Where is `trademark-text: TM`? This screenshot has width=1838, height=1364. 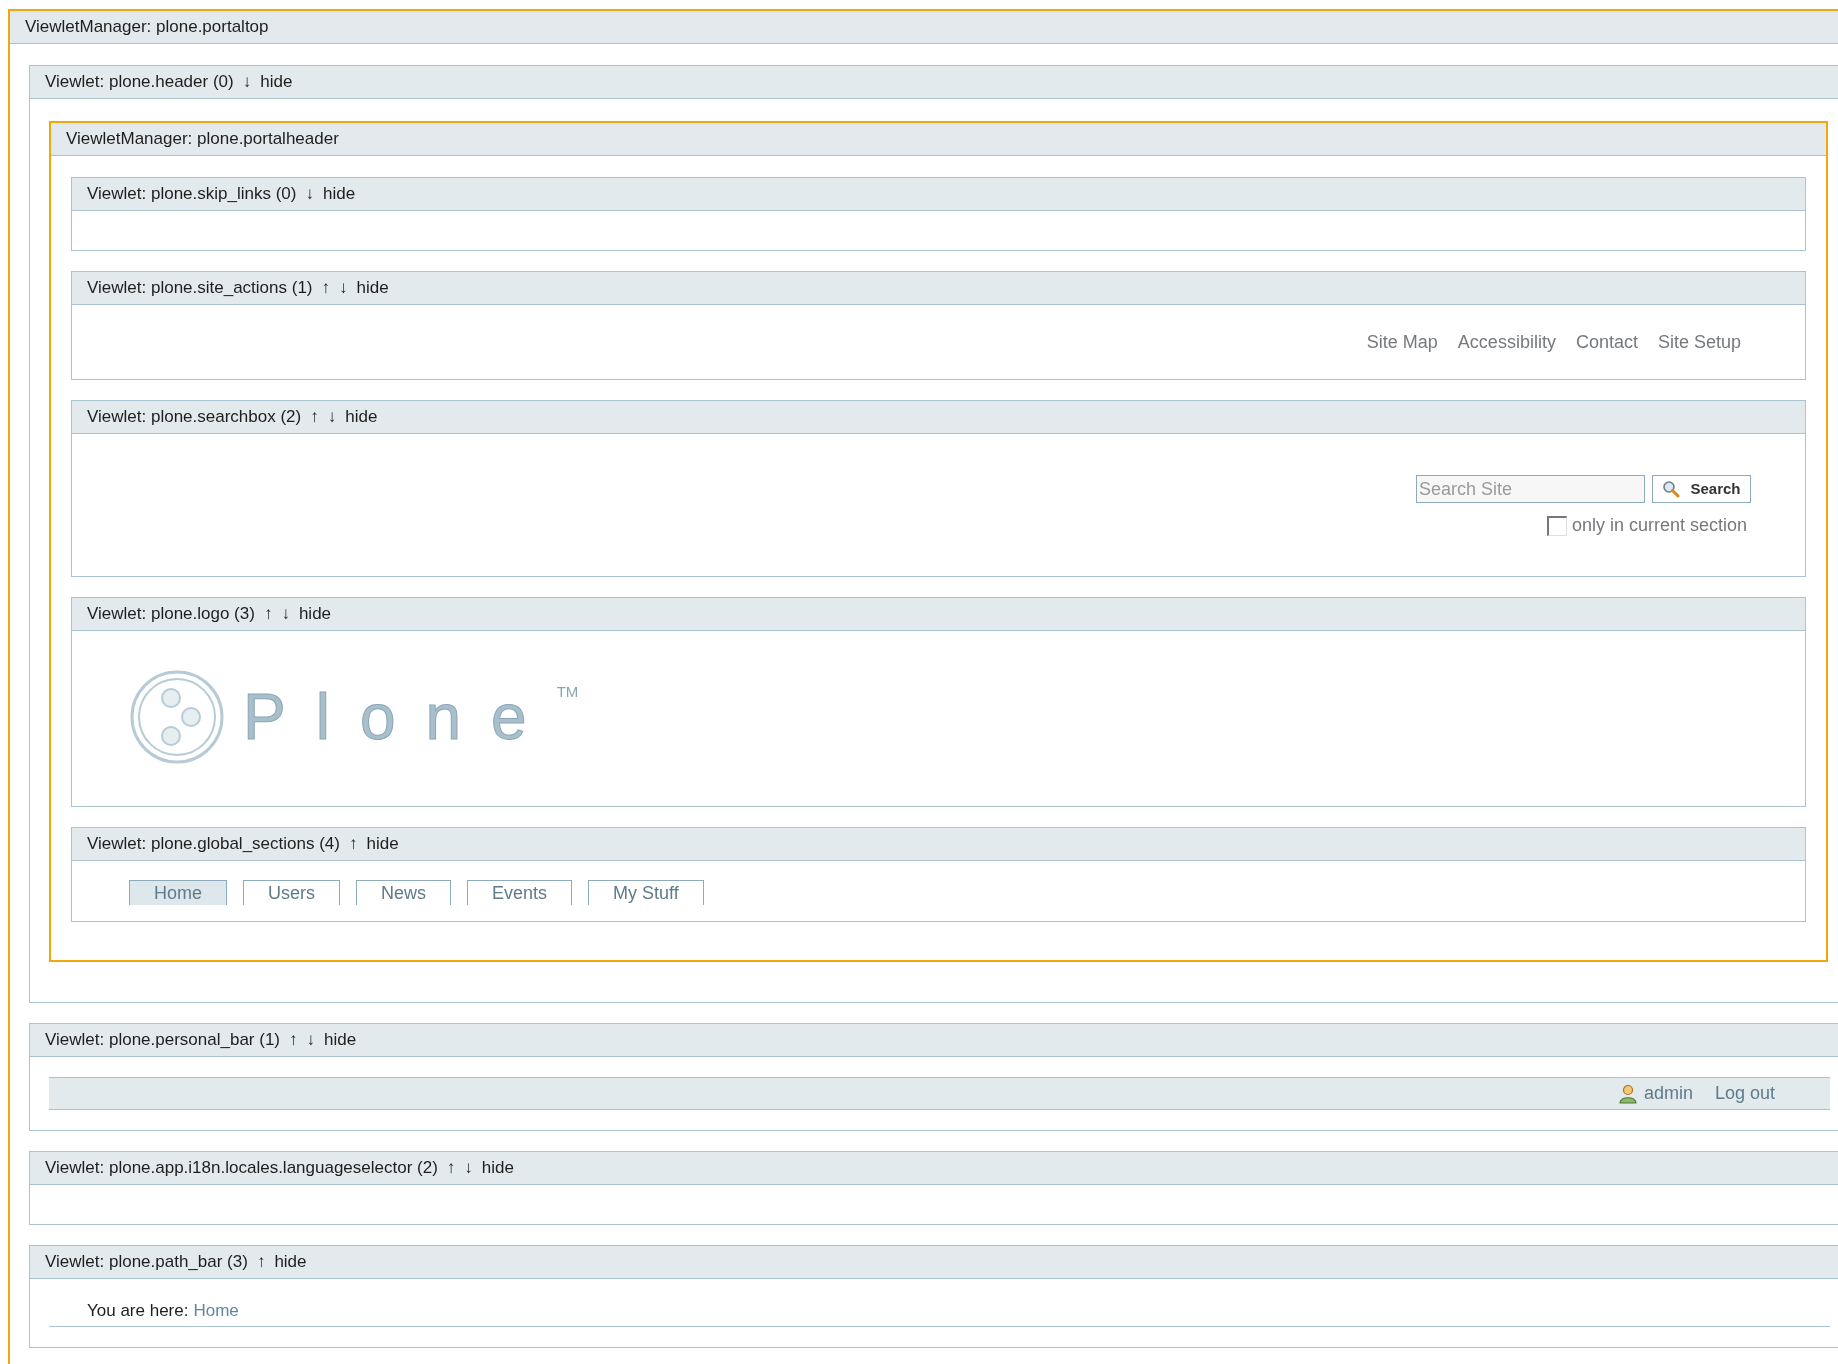
trademark-text: TM is located at coordinates (567, 692).